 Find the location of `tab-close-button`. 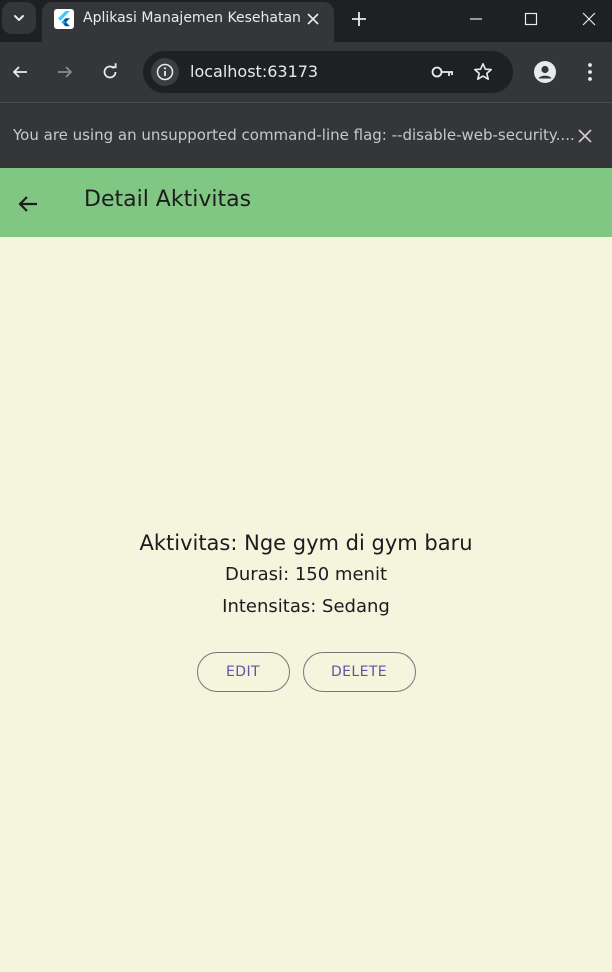

tab-close-button is located at coordinates (313, 19).